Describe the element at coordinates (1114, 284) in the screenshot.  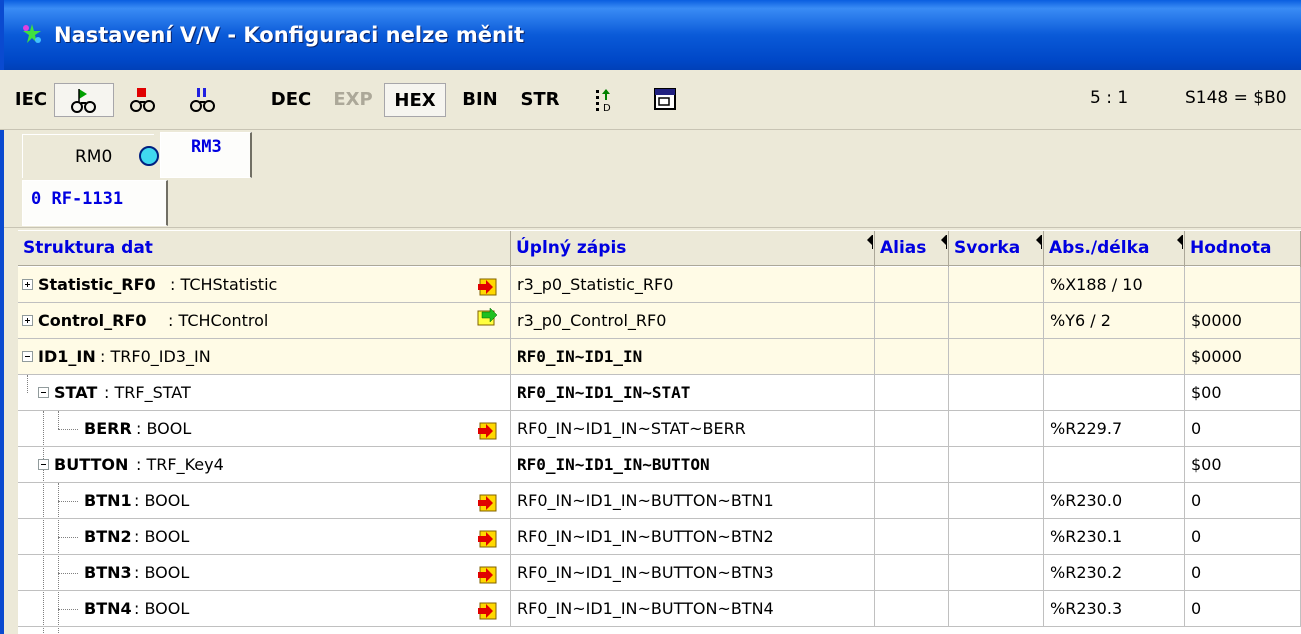
I see `abs-cell: %X188 / 10` at that location.